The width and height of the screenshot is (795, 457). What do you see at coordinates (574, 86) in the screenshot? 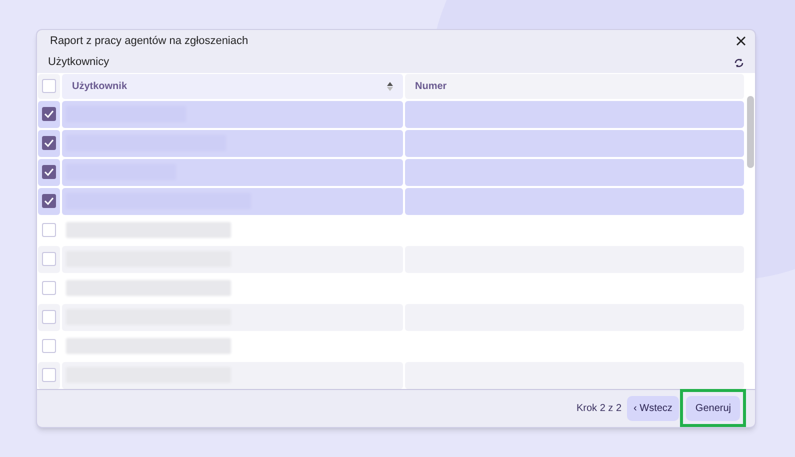
I see `column-header: Numer` at bounding box center [574, 86].